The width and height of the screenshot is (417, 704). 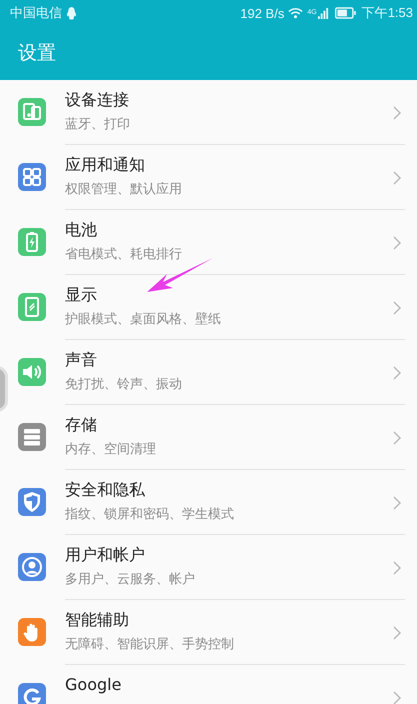 I want to click on item-title: 设备连接, so click(x=97, y=100).